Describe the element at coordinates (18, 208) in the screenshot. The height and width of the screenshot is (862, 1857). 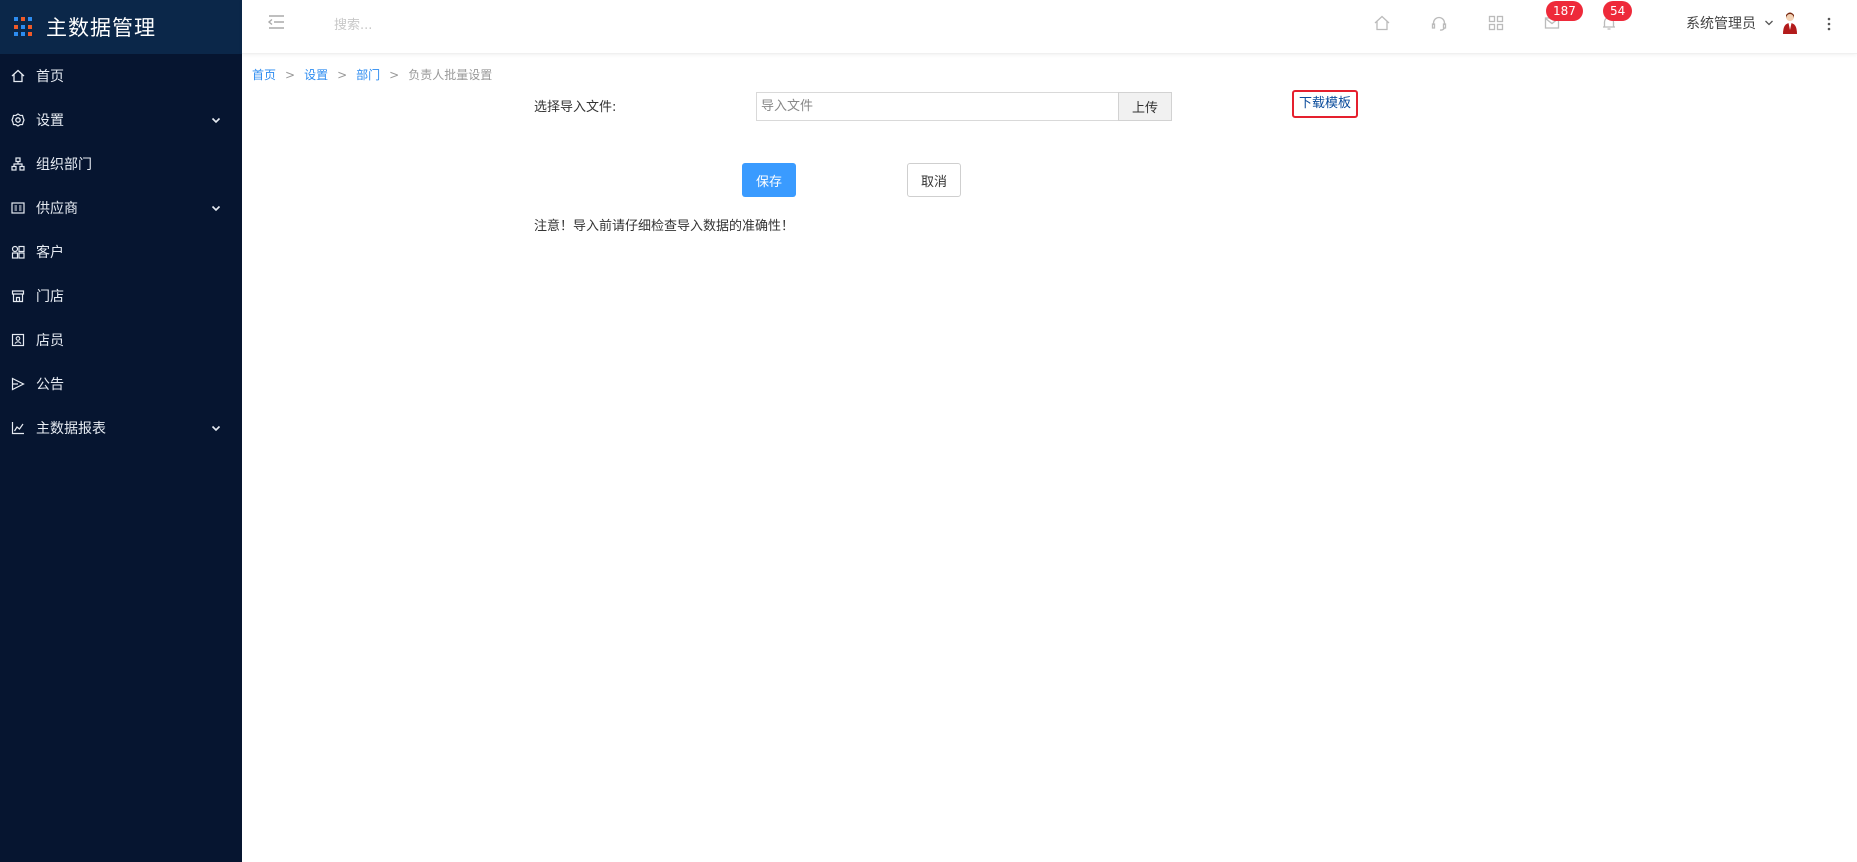
I see `supplier-card-icon` at that location.